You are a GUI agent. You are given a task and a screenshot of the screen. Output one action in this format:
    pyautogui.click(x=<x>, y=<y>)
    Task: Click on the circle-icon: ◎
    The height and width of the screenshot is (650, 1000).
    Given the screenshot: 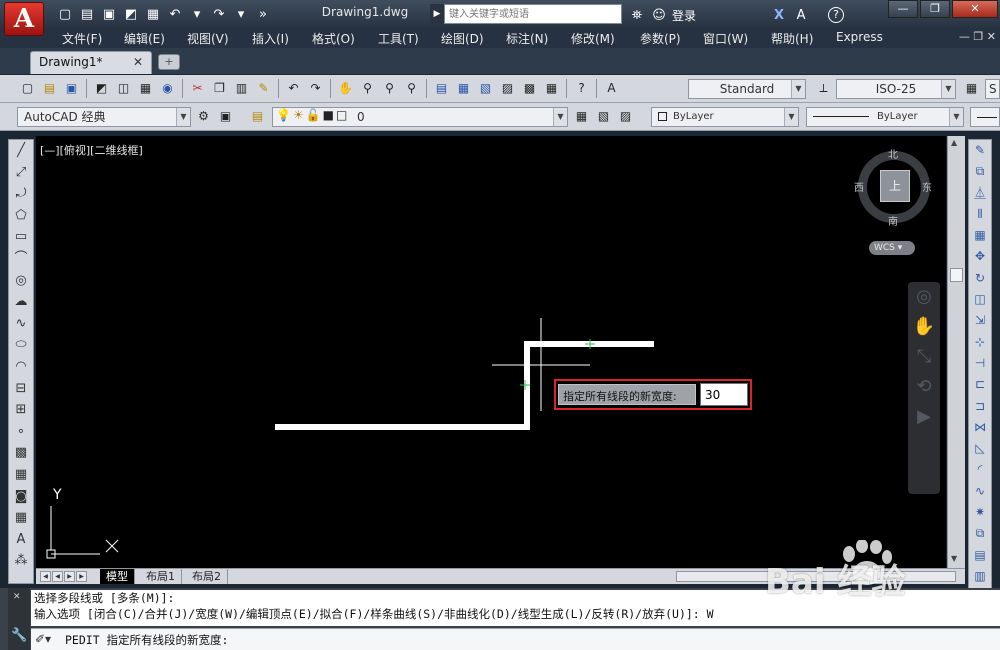 What is the action you would take?
    pyautogui.click(x=21, y=281)
    